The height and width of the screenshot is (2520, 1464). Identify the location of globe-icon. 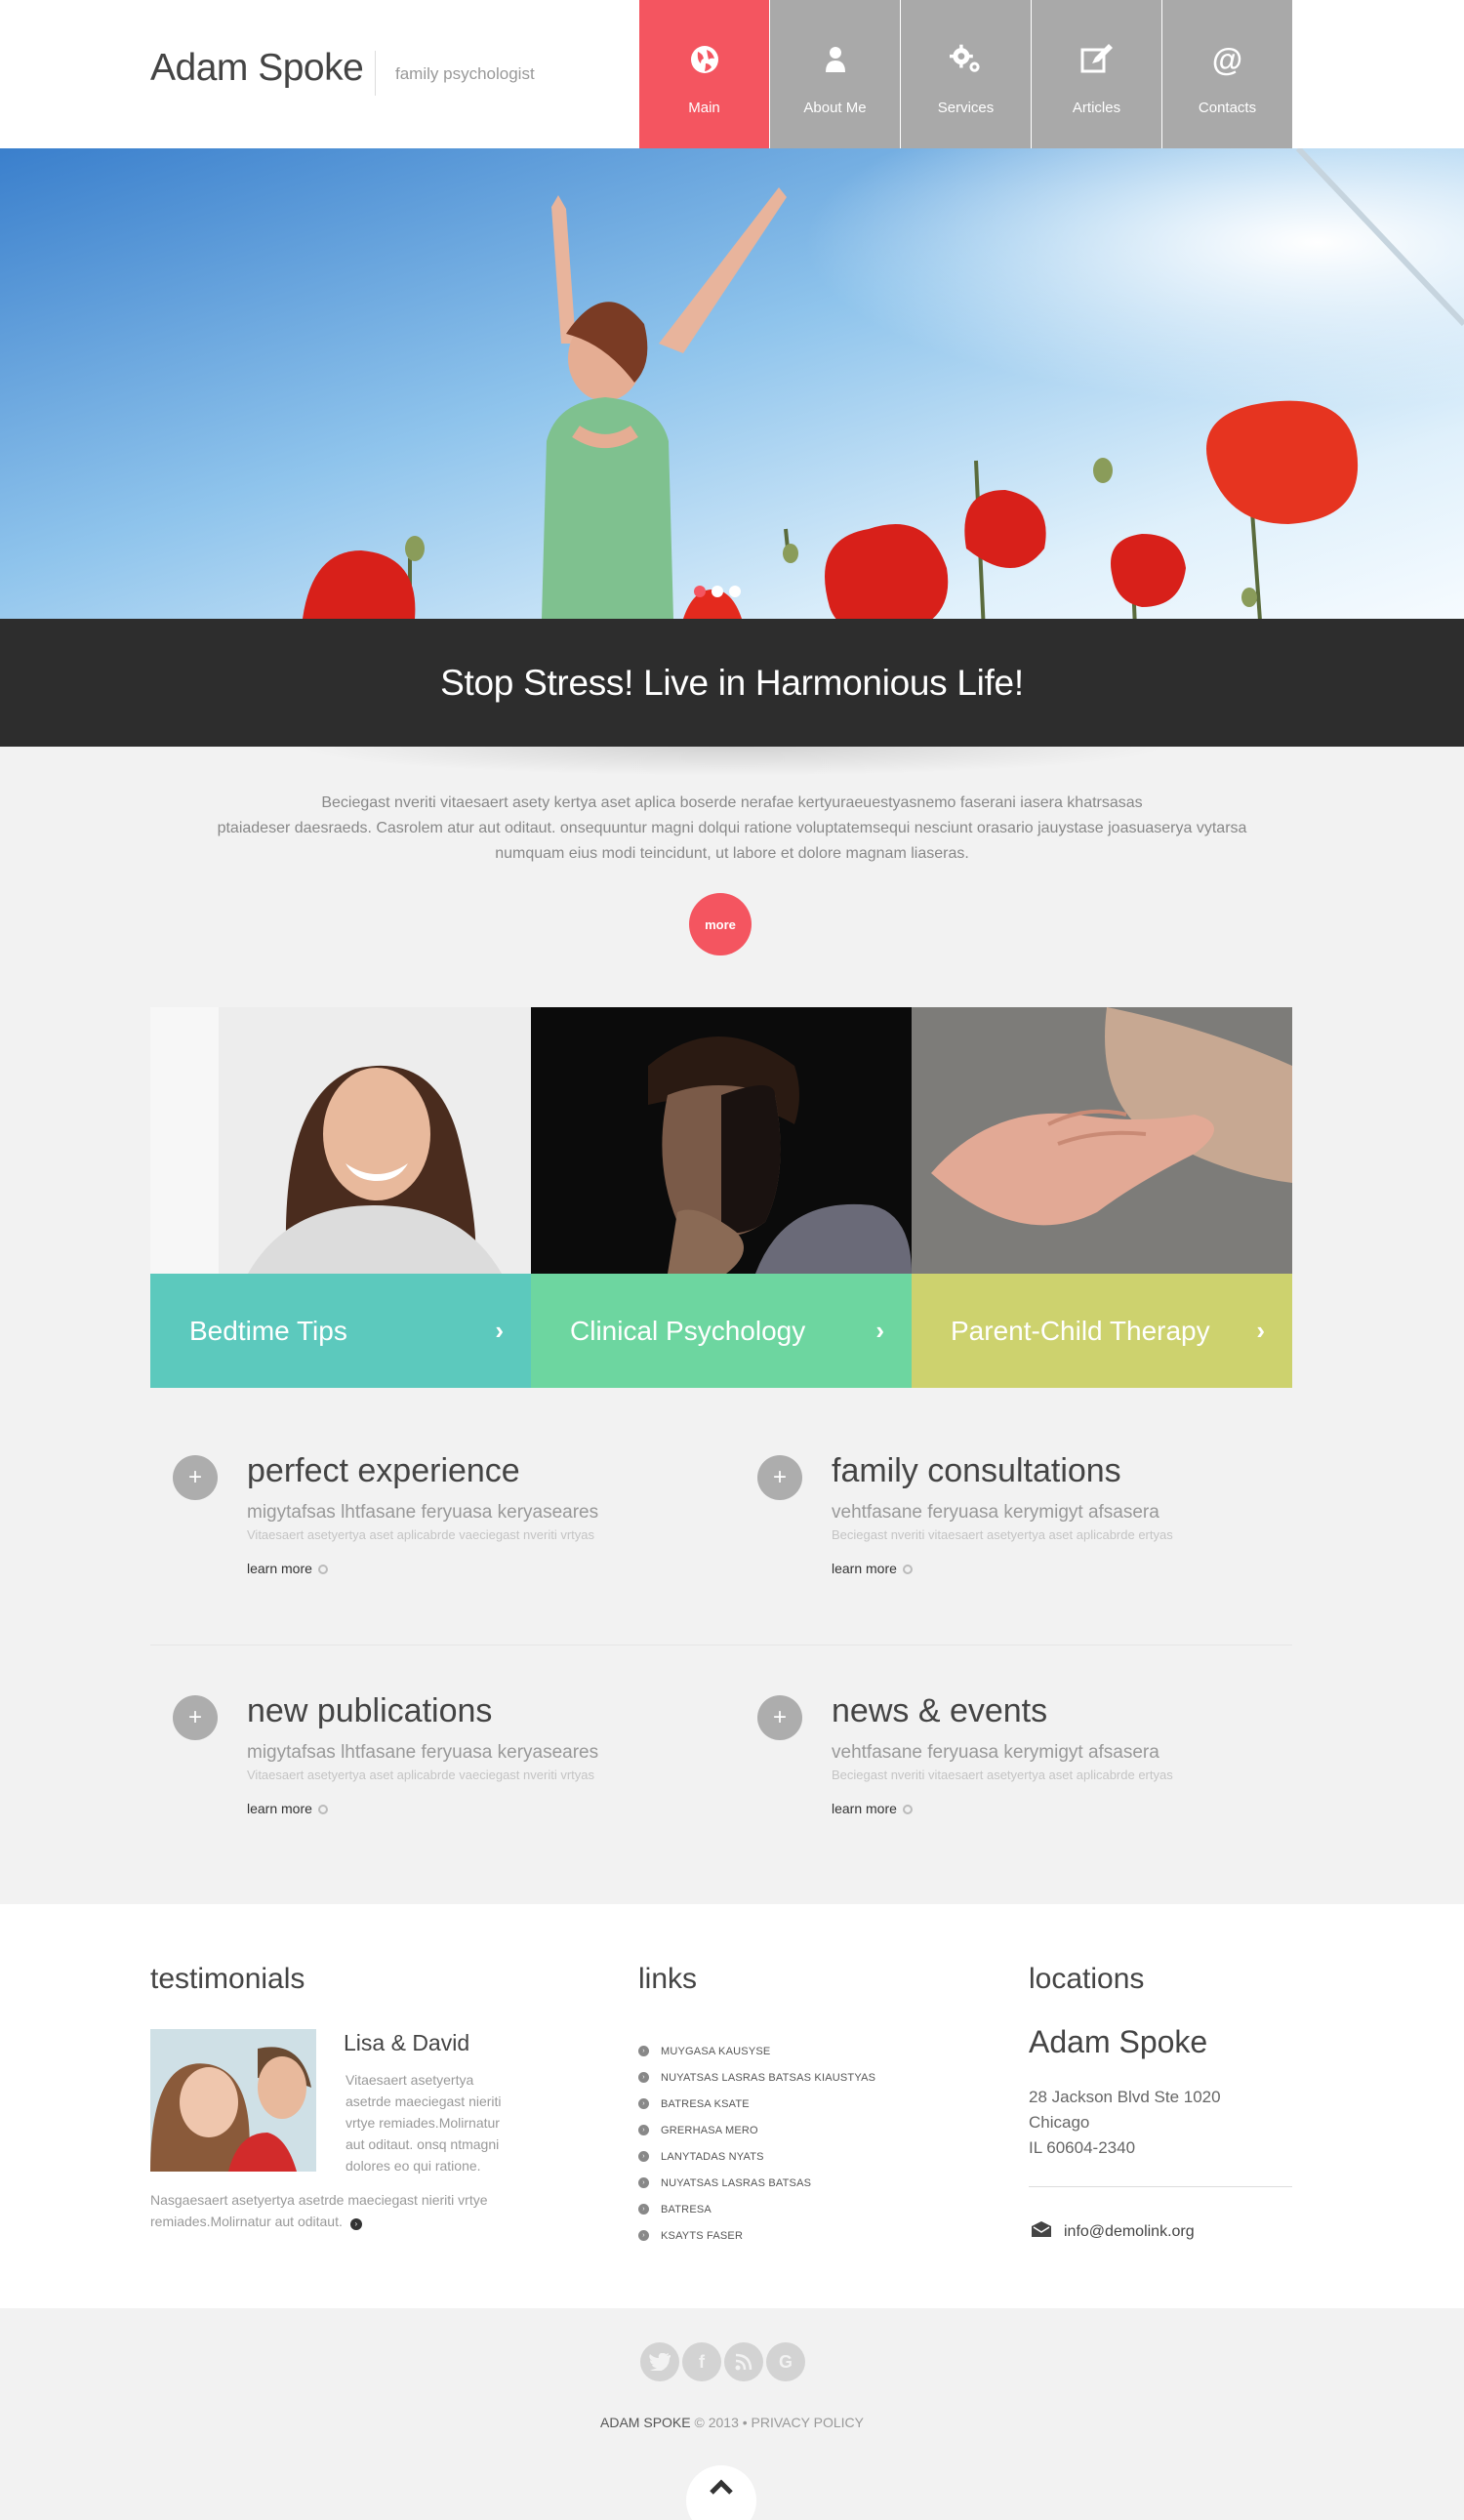
(704, 59).